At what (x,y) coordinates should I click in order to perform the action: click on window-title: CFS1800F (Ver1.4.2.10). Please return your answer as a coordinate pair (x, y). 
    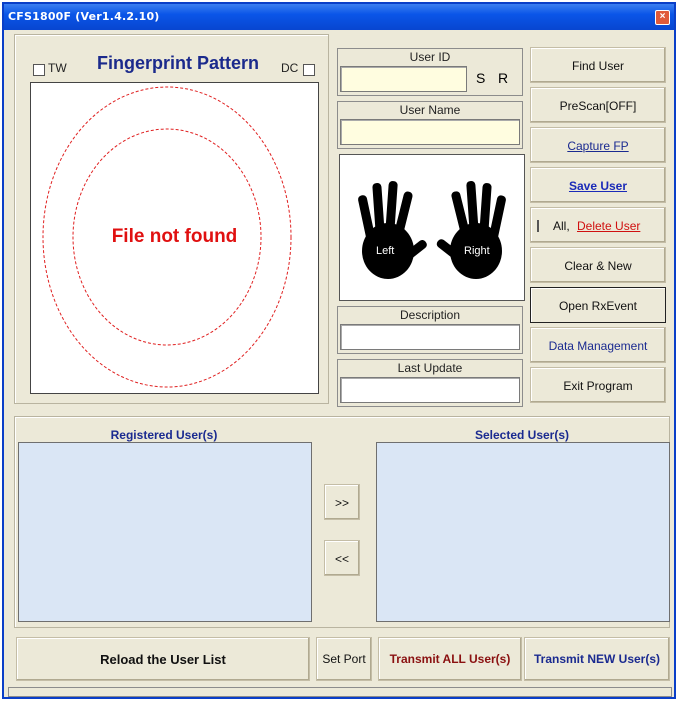
    Looking at the image, I should click on (84, 16).